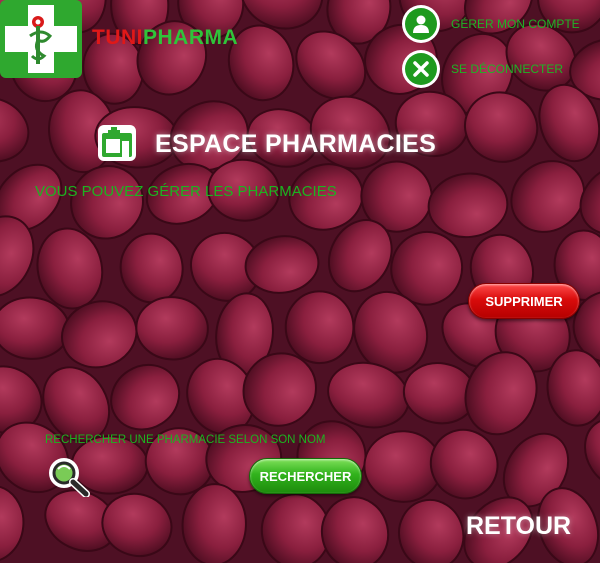 Image resolution: width=600 pixels, height=563 pixels. I want to click on page-title: ESPACE PHARMACIES, so click(296, 144).